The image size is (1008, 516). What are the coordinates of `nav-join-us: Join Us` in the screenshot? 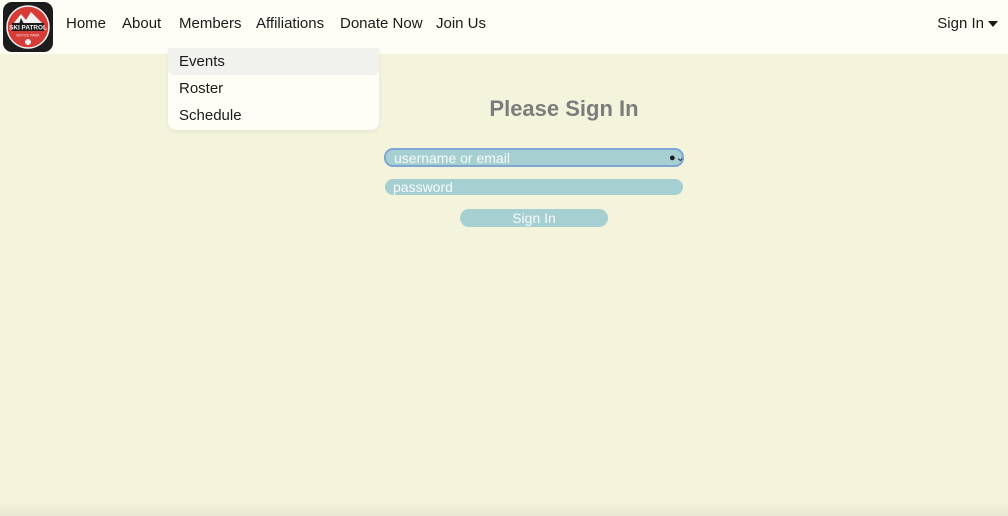 It's located at (461, 23).